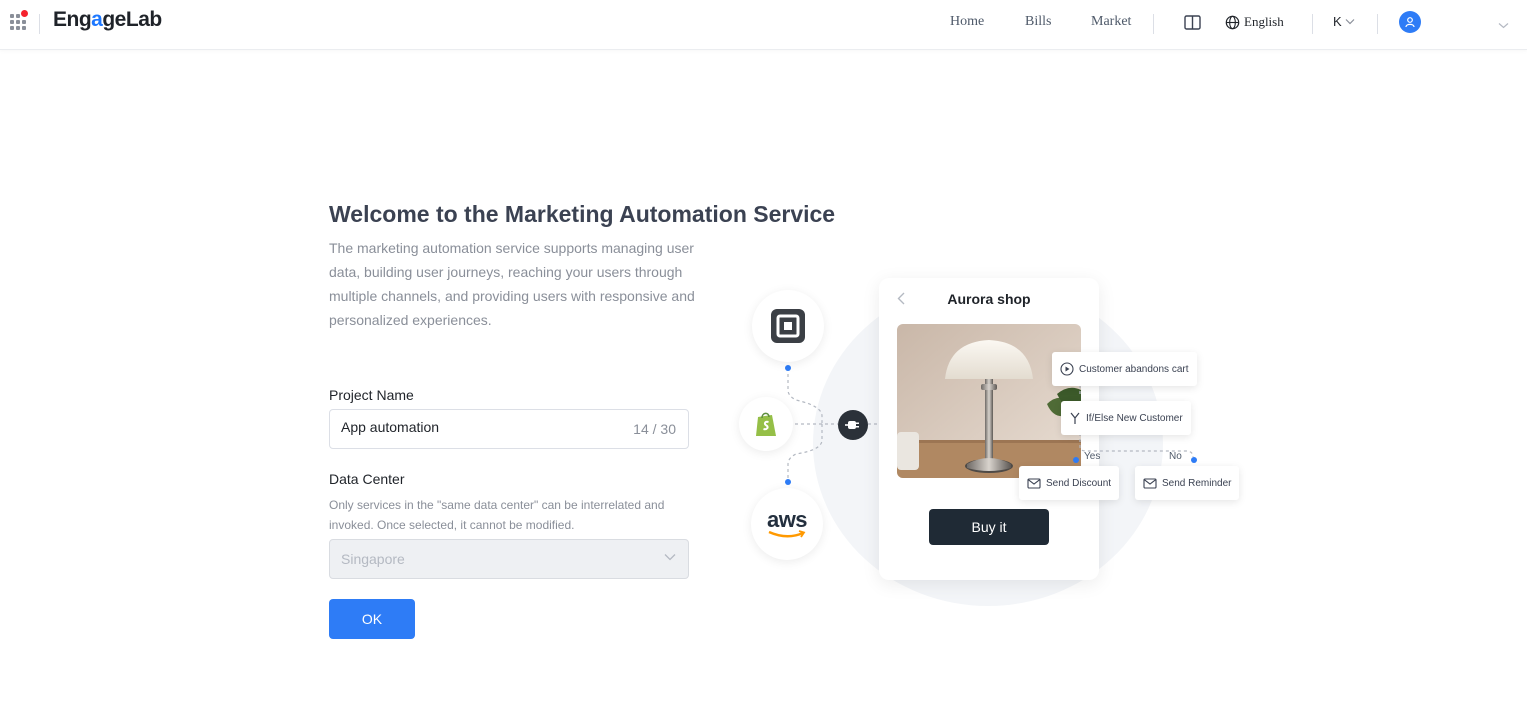 The width and height of the screenshot is (1527, 720). What do you see at coordinates (787, 519) in the screenshot?
I see `aws-logo: aws` at bounding box center [787, 519].